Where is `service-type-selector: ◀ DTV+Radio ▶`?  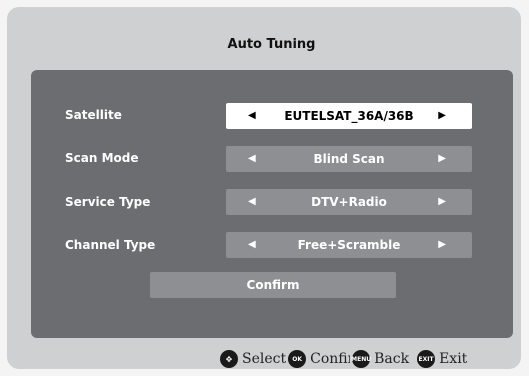 service-type-selector: ◀ DTV+Radio ▶ is located at coordinates (349, 202).